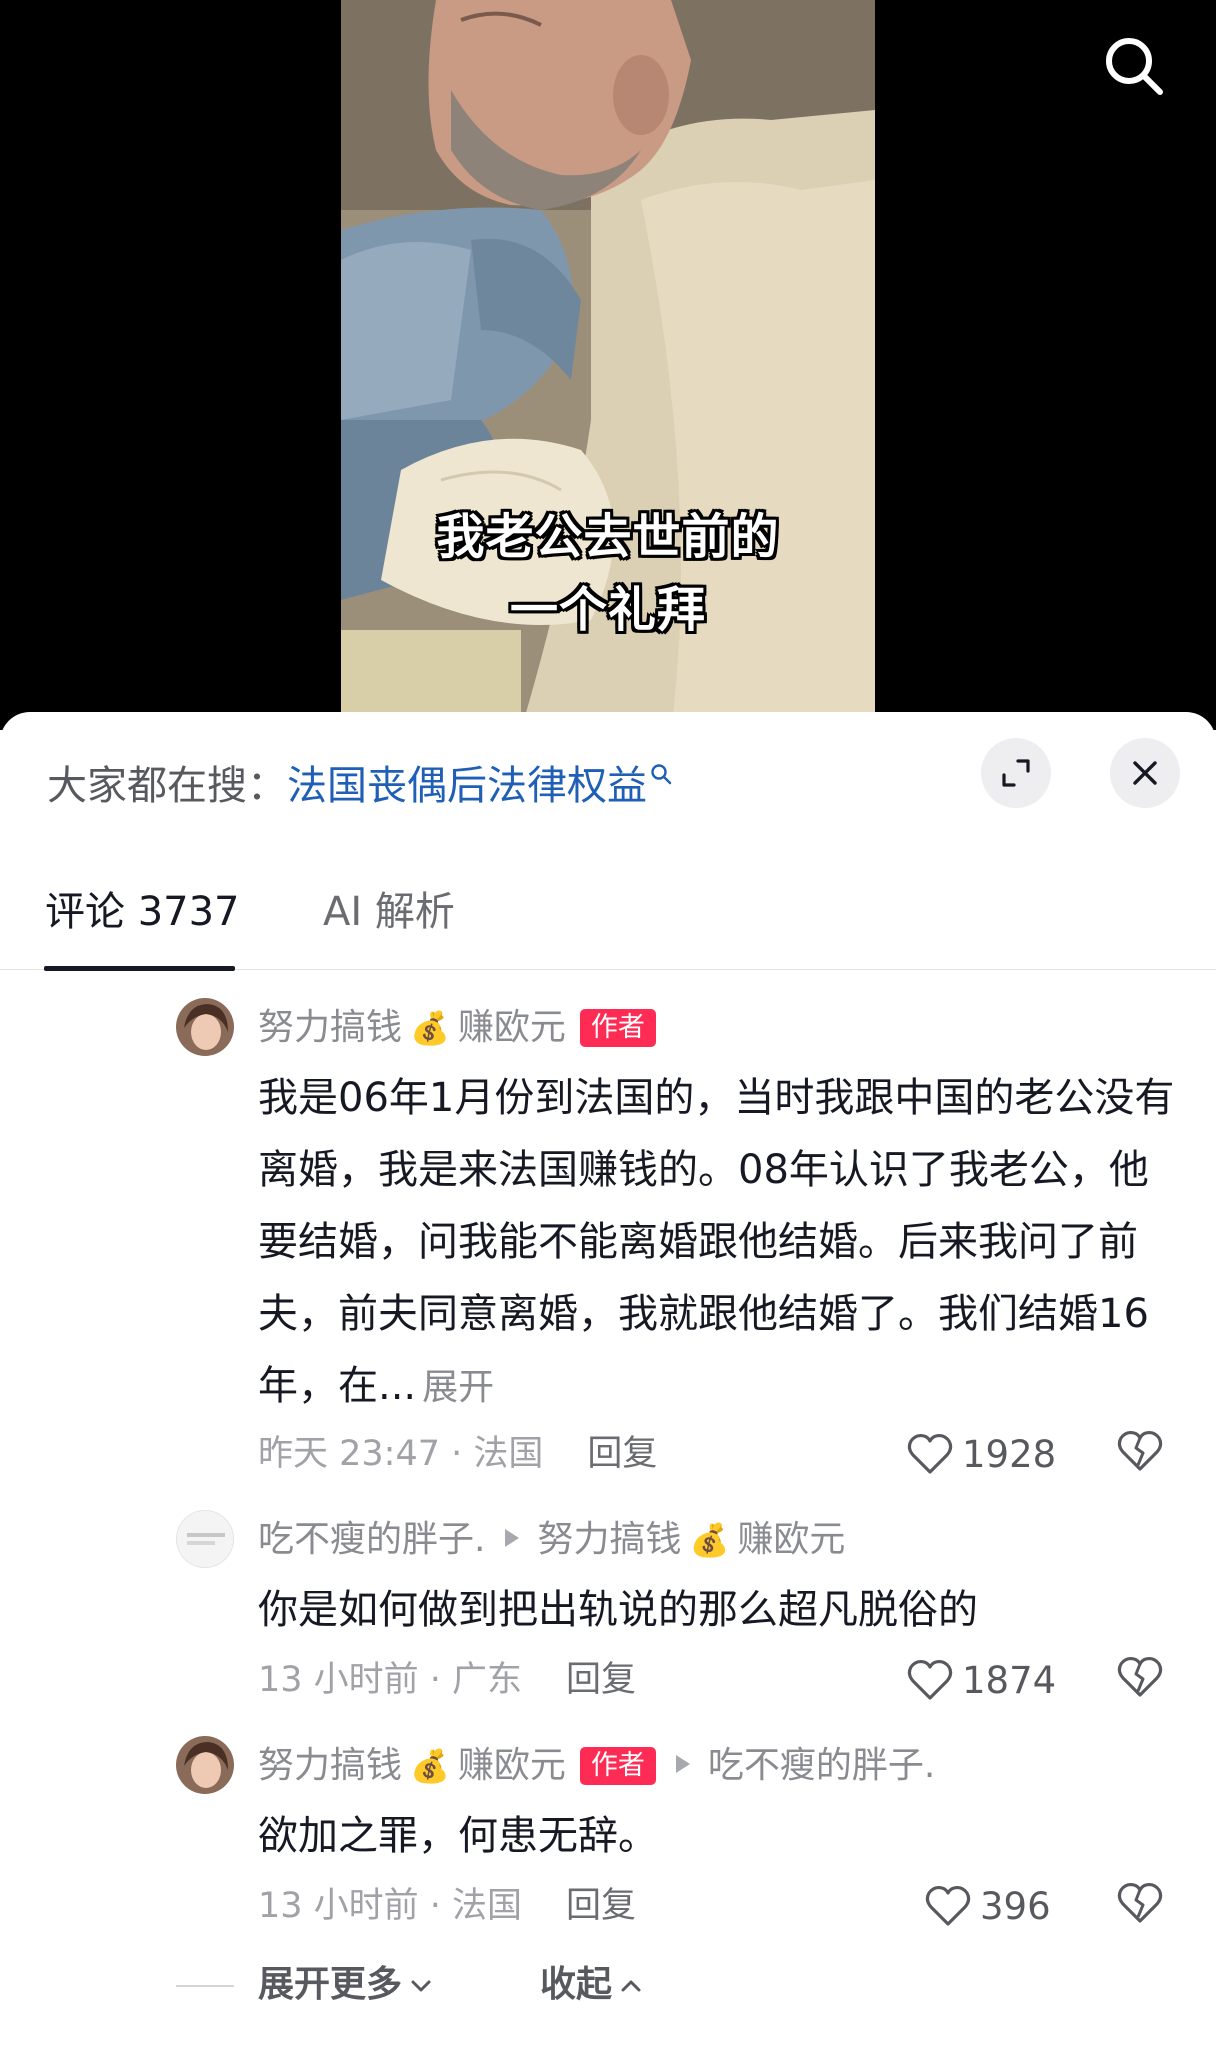  I want to click on expand-icon, so click(1016, 773).